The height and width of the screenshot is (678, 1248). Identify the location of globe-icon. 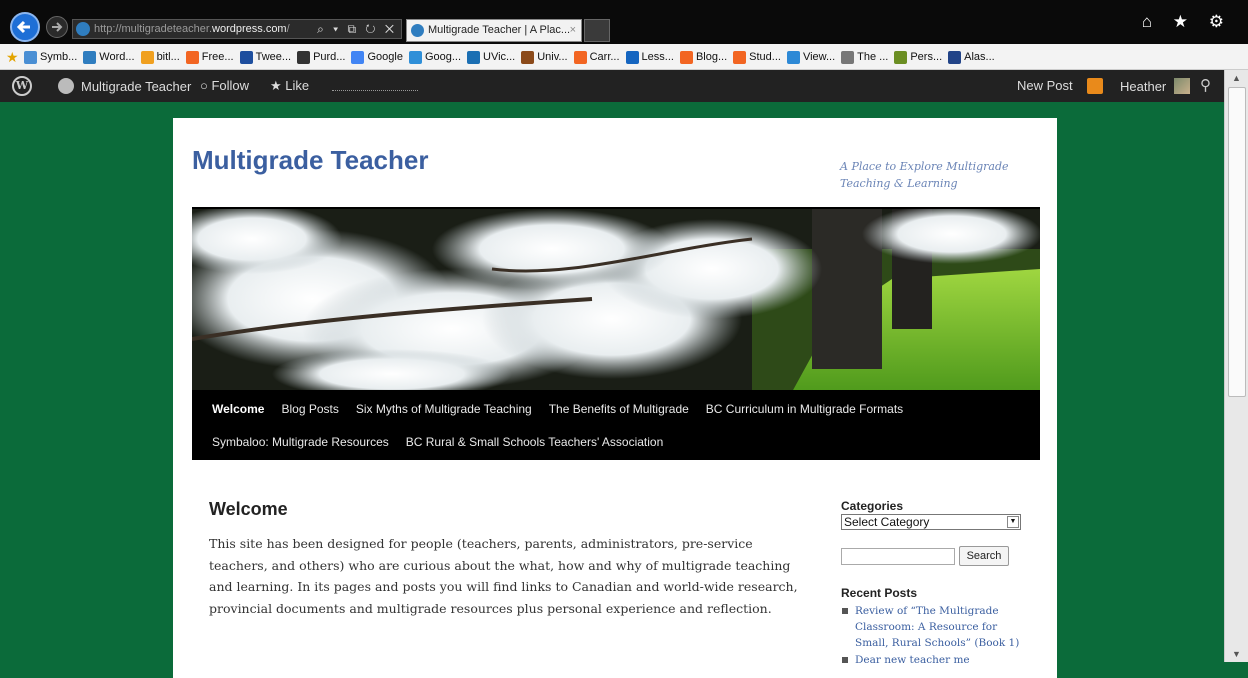
(66, 86).